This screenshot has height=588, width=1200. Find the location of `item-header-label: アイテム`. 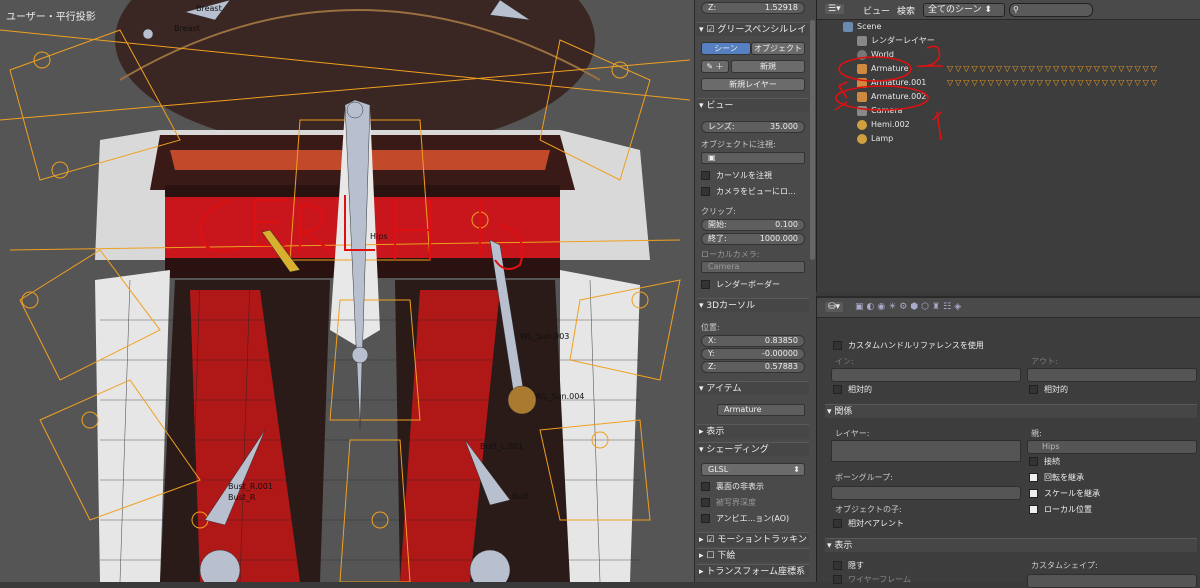

item-header-label: アイテム is located at coordinates (724, 389).